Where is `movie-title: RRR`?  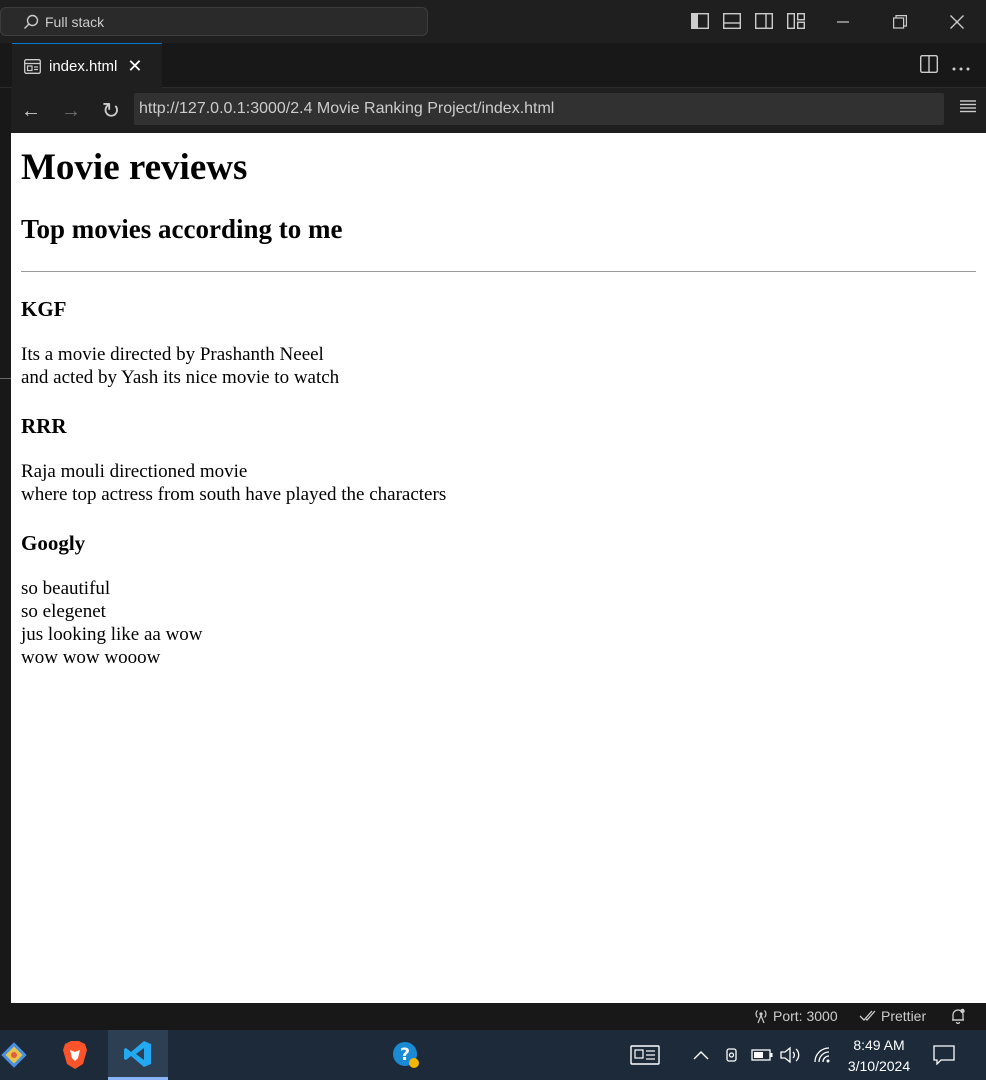 movie-title: RRR is located at coordinates (44, 426).